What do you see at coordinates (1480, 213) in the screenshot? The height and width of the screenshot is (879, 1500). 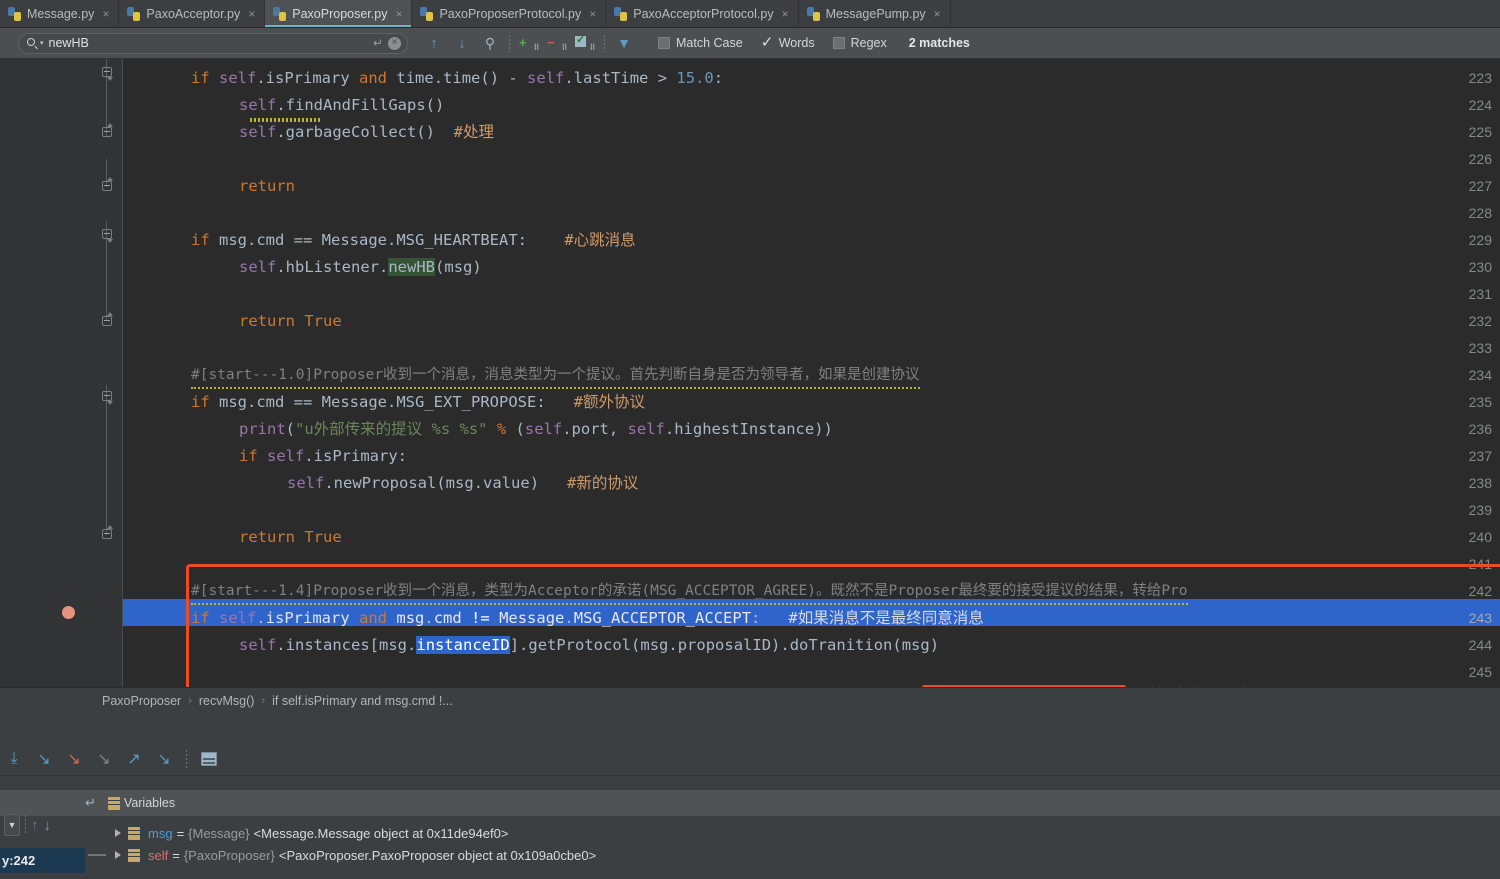 I see `line-number: 228` at bounding box center [1480, 213].